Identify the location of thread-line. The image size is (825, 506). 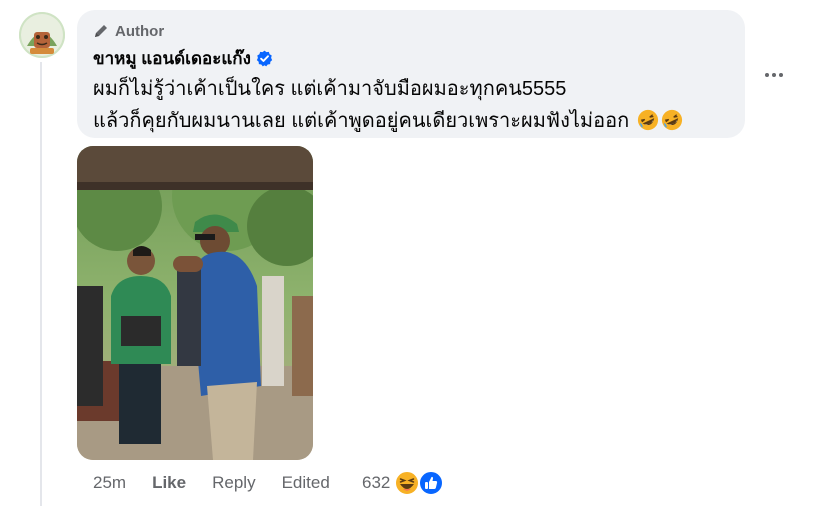
(41, 284).